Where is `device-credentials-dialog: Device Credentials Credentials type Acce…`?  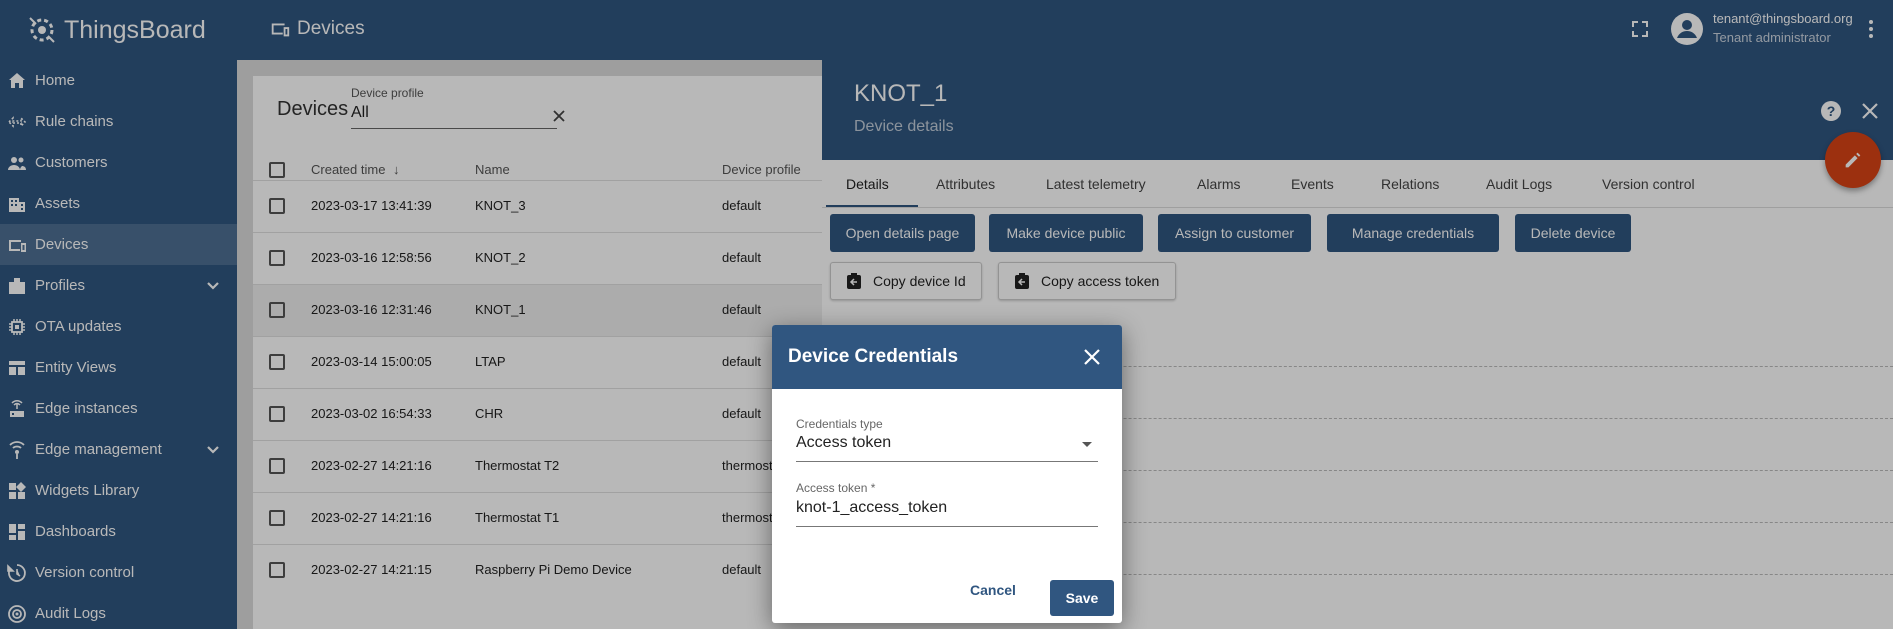
device-credentials-dialog: Device Credentials Credentials type Acce… is located at coordinates (947, 474).